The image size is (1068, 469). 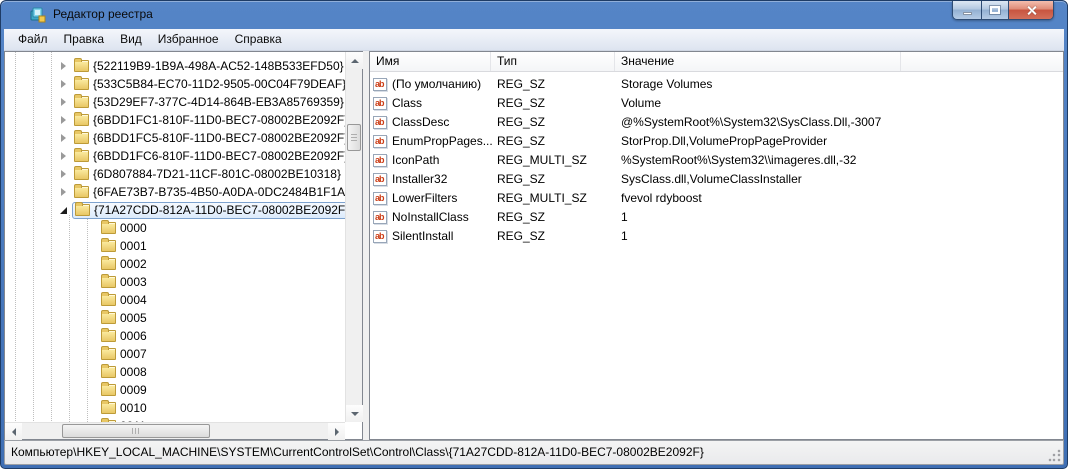 What do you see at coordinates (63, 210) in the screenshot?
I see `collapse-arrow-icon` at bounding box center [63, 210].